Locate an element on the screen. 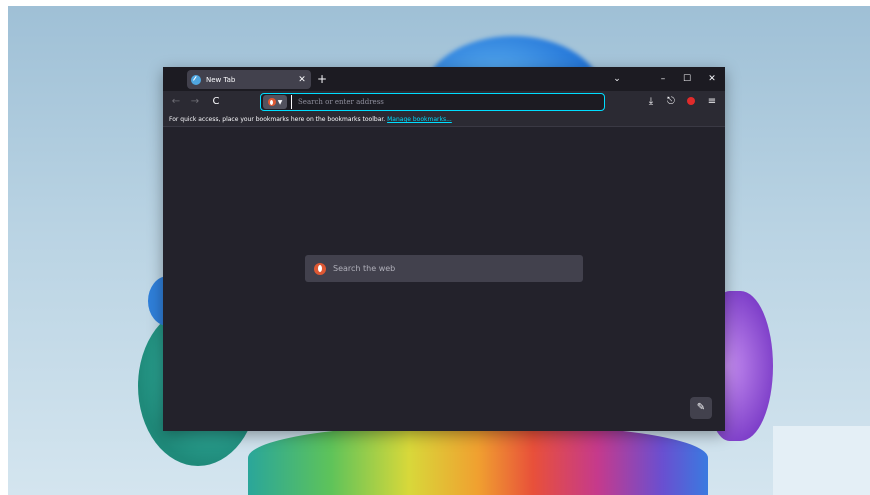  list-all-tabs-chevron-icon: ⌄ is located at coordinates (617, 79).